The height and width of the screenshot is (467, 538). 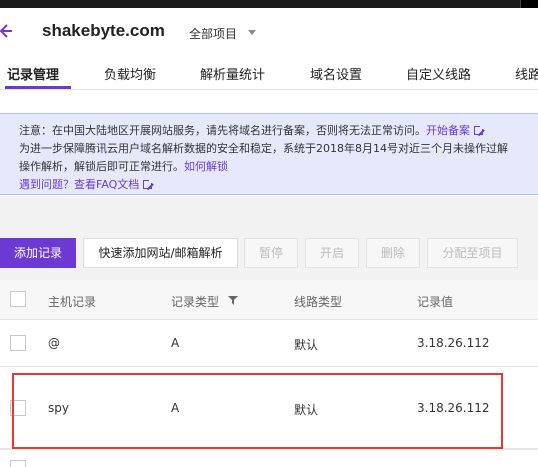 I want to click on how-to-unlock-link: 如何解锁, so click(x=206, y=166).